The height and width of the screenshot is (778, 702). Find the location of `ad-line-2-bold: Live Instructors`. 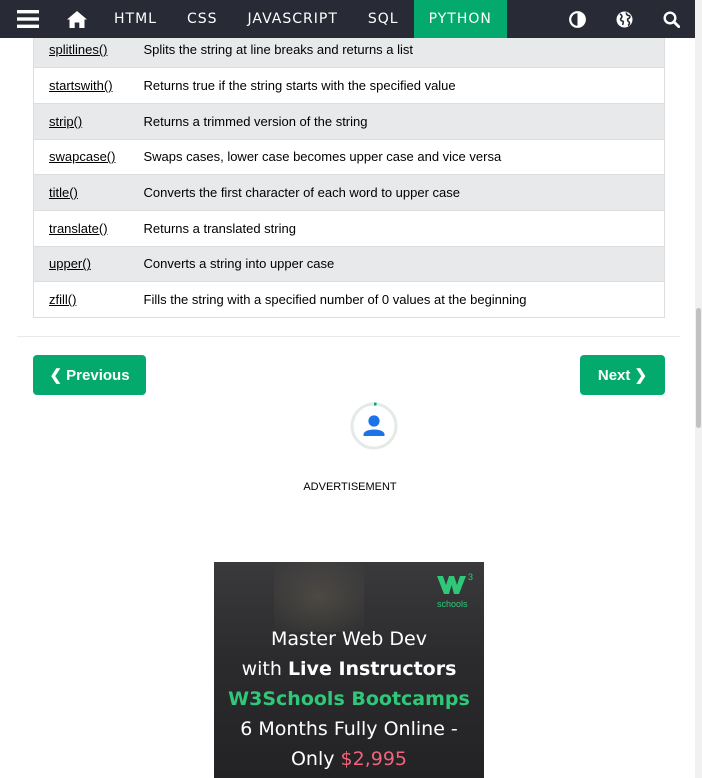

ad-line-2-bold: Live Instructors is located at coordinates (372, 669).